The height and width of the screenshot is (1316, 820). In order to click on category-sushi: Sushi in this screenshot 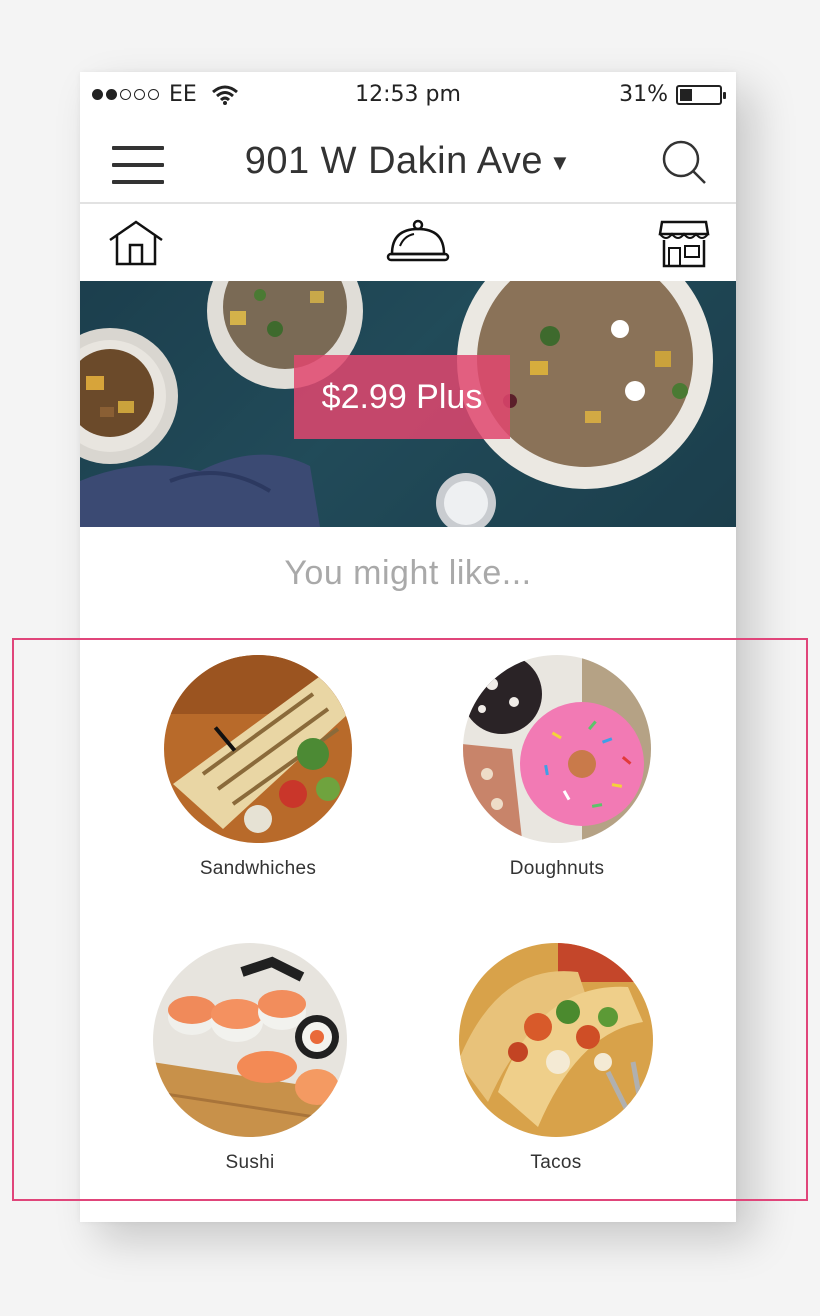, I will do `click(250, 1058)`.